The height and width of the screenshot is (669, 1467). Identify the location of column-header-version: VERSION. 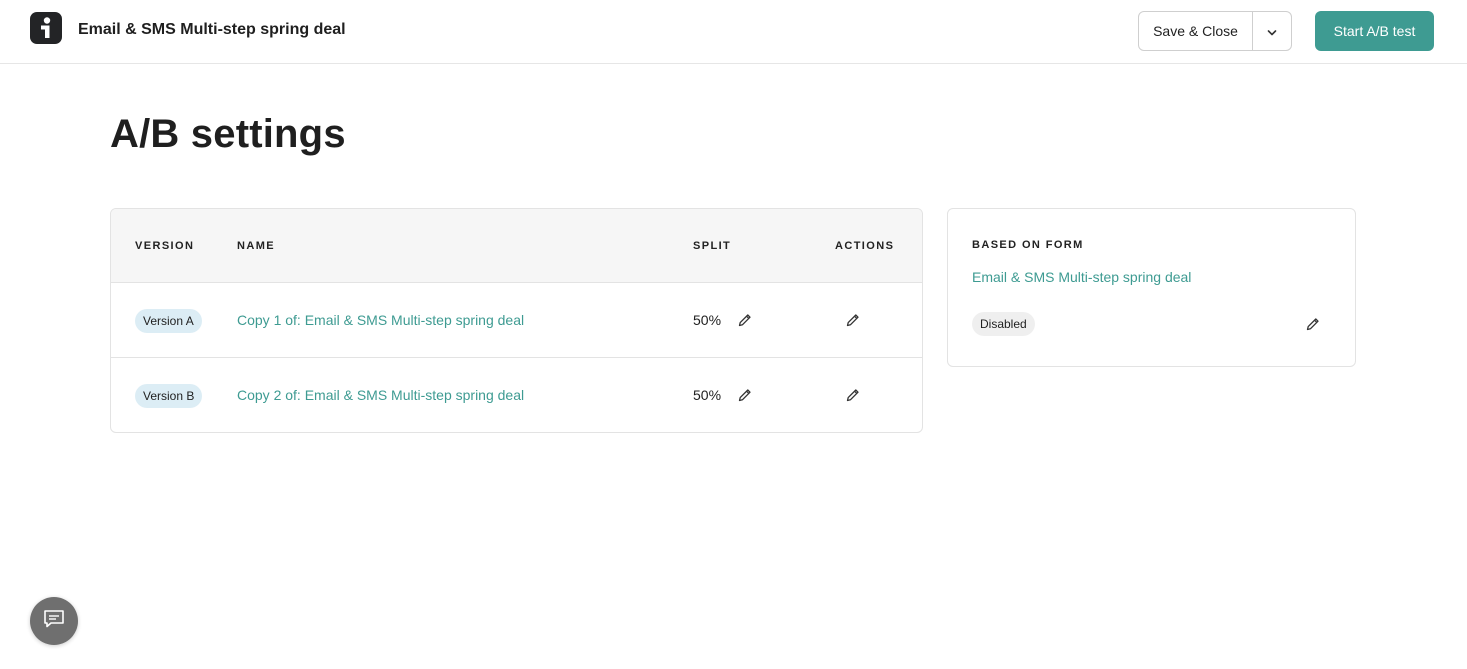
(165, 246).